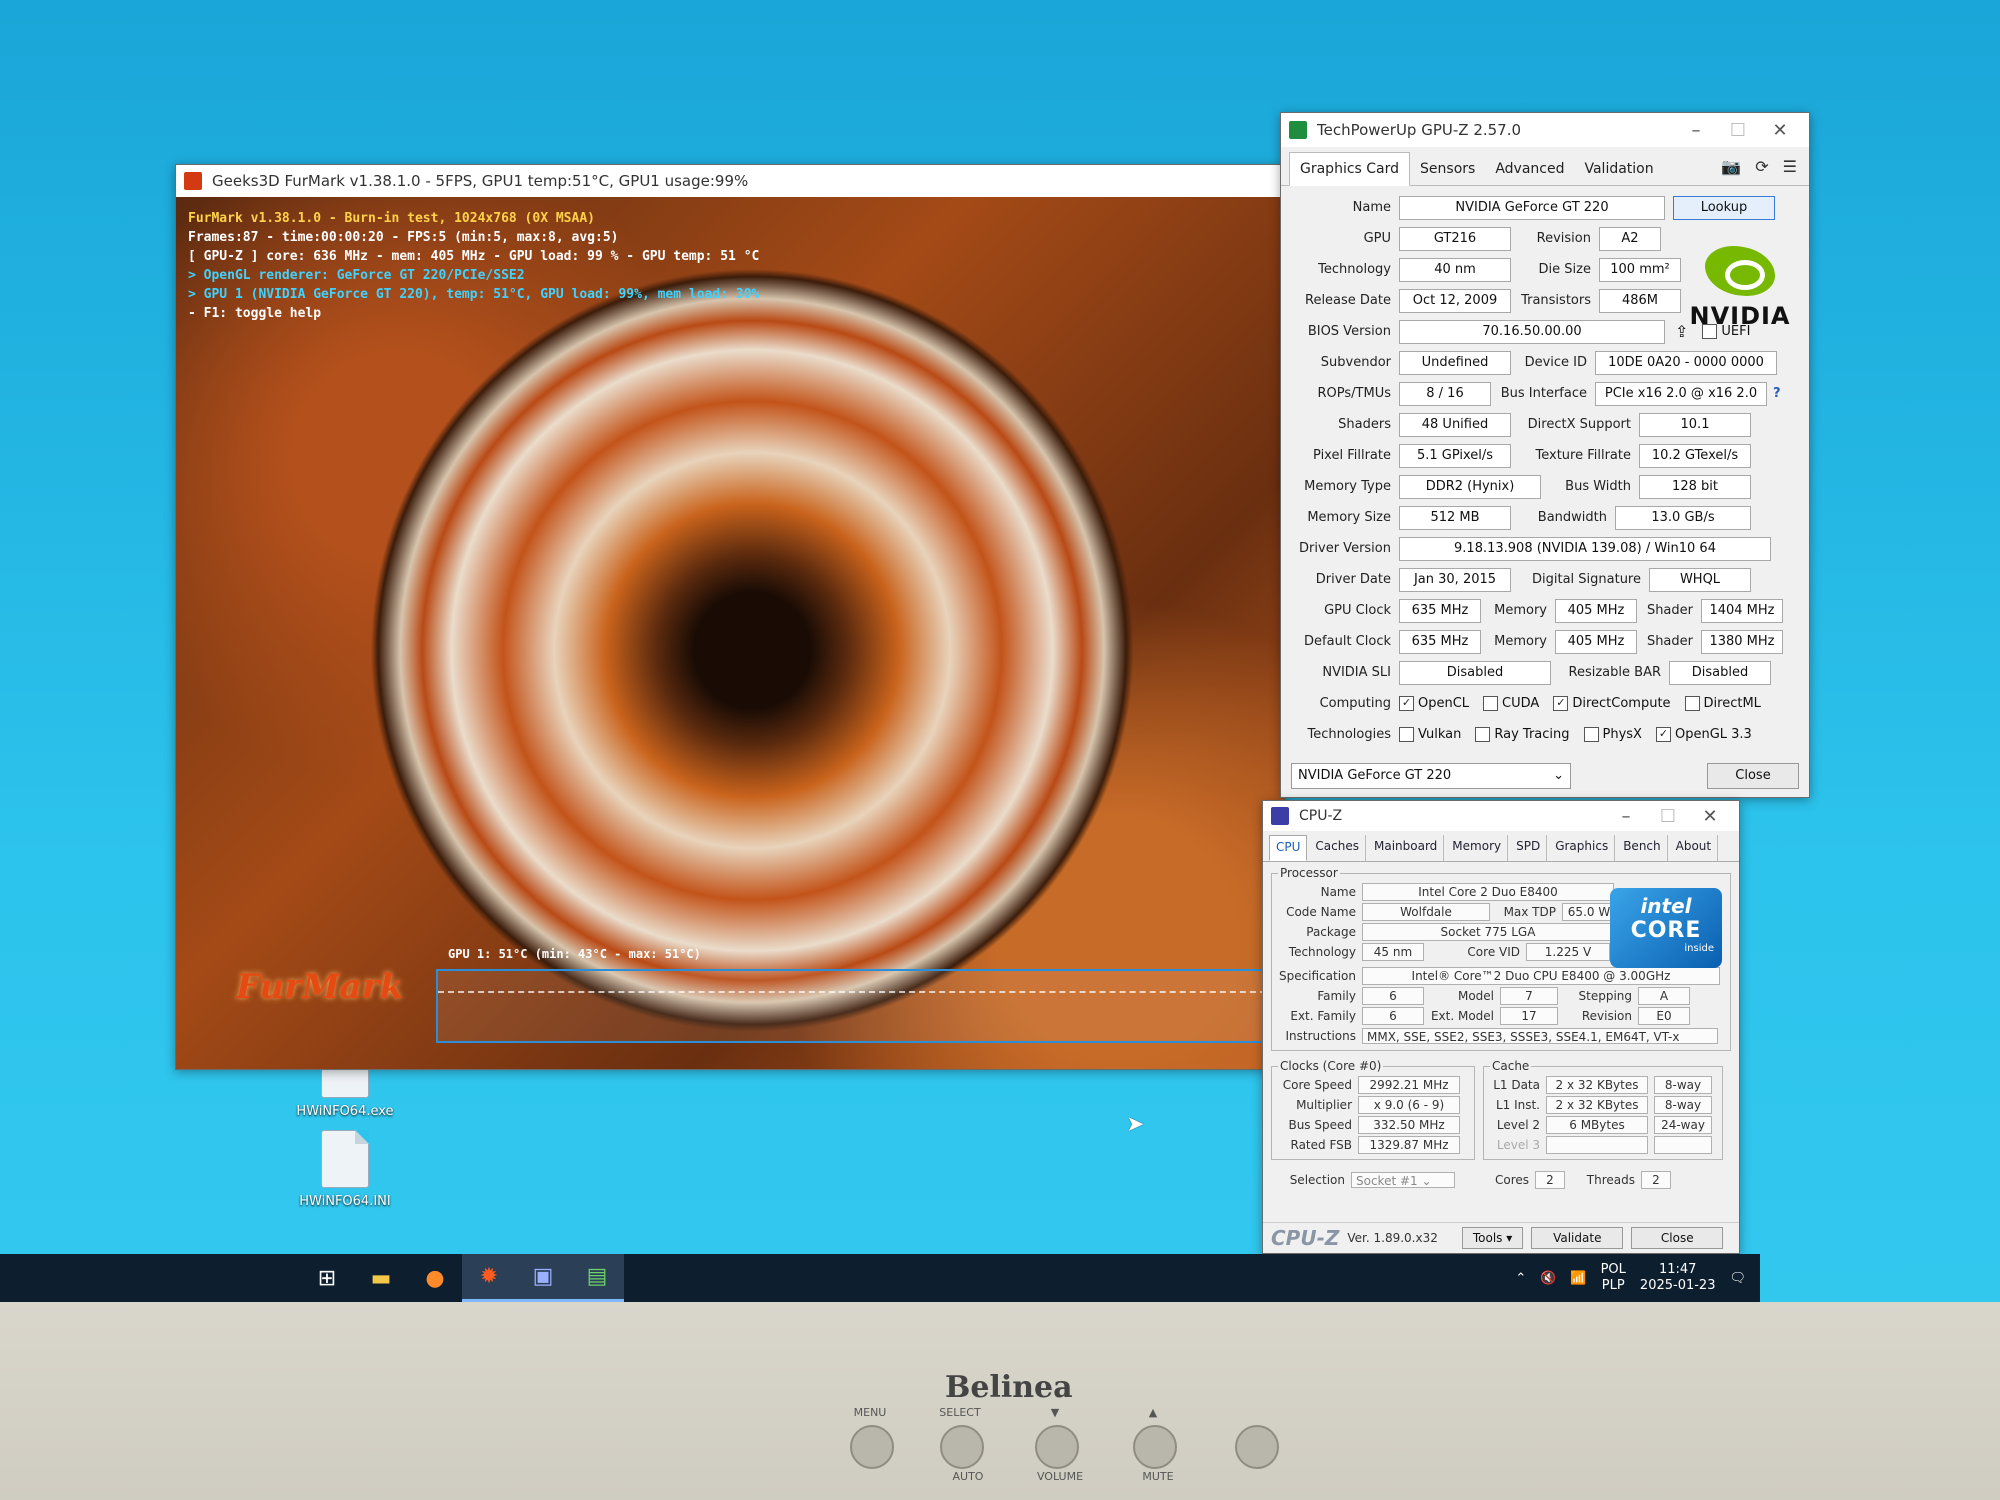 This screenshot has height=1500, width=2000. Describe the element at coordinates (1529, 848) in the screenshot. I see `tab-spd: SPD` at that location.